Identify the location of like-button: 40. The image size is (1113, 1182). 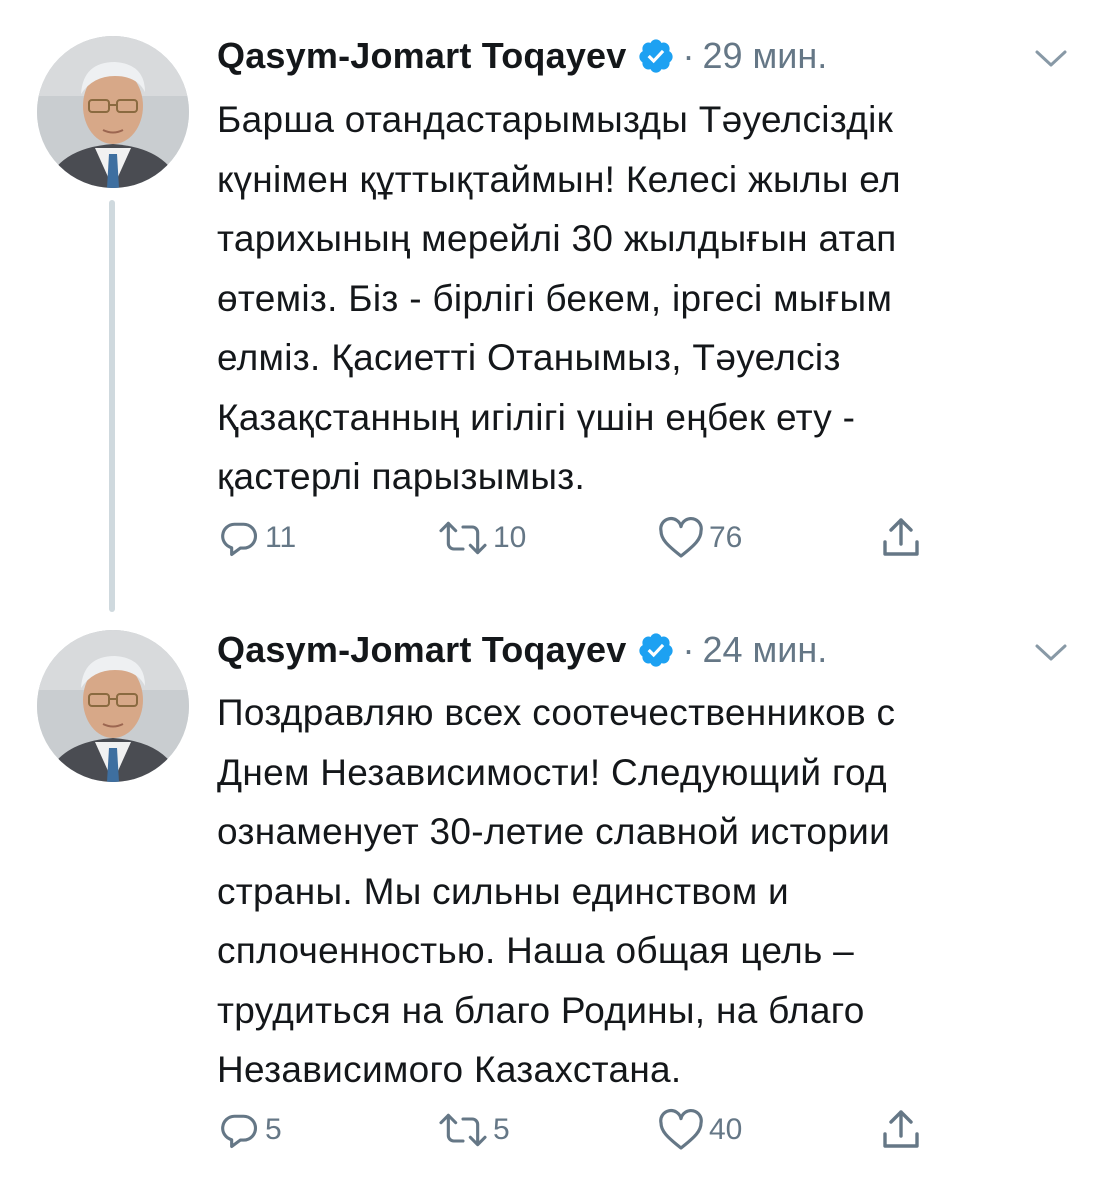
(699, 1130).